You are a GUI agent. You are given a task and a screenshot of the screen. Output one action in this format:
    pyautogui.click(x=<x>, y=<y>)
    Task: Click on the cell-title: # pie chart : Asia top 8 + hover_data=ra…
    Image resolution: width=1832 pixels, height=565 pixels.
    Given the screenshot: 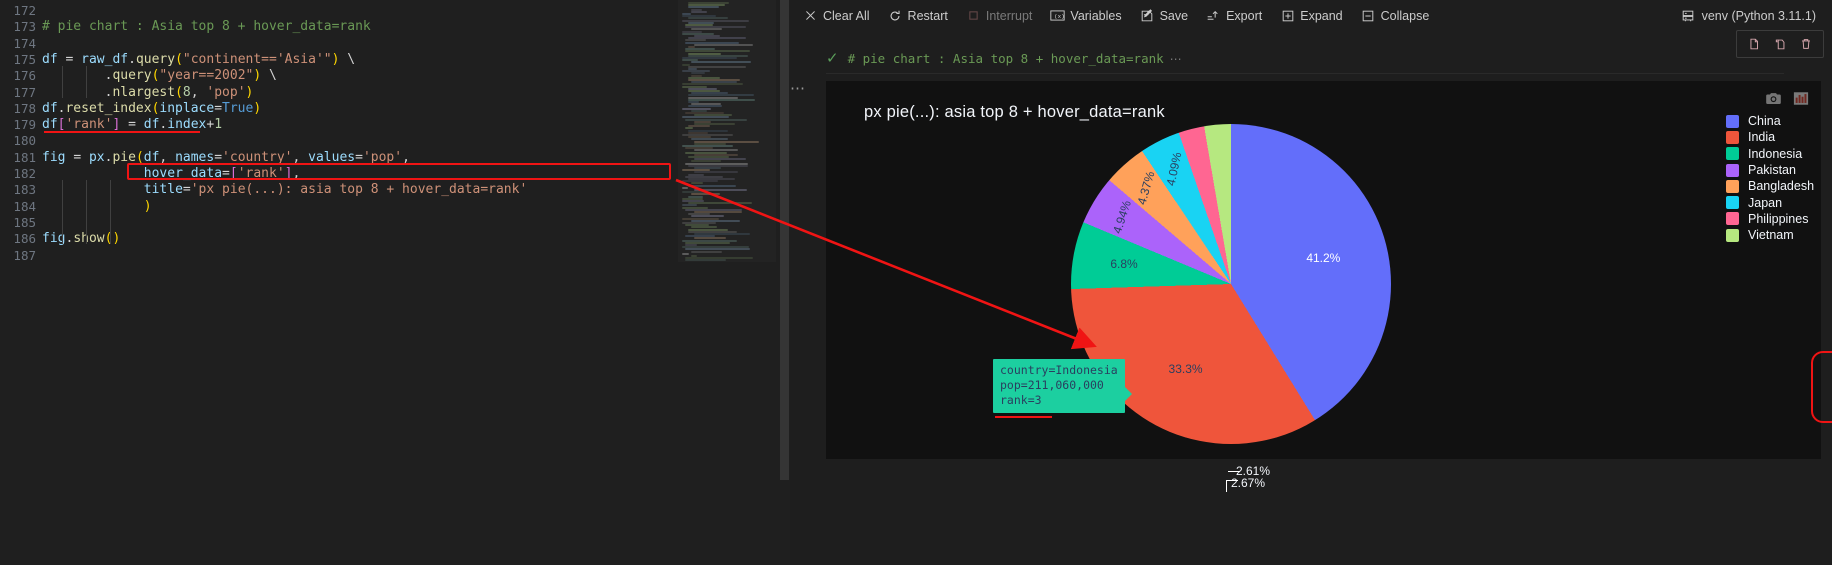 What is the action you would take?
    pyautogui.click(x=1005, y=58)
    